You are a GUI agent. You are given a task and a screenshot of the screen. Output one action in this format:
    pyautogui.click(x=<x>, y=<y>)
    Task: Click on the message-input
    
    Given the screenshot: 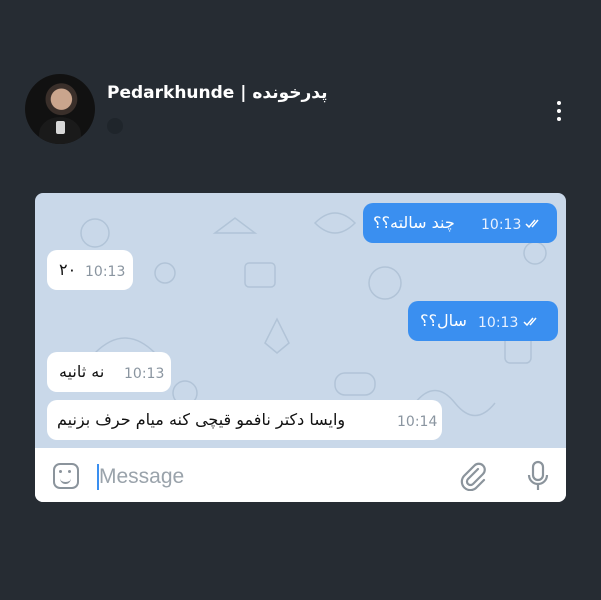 What is the action you would take?
    pyautogui.click(x=224, y=477)
    